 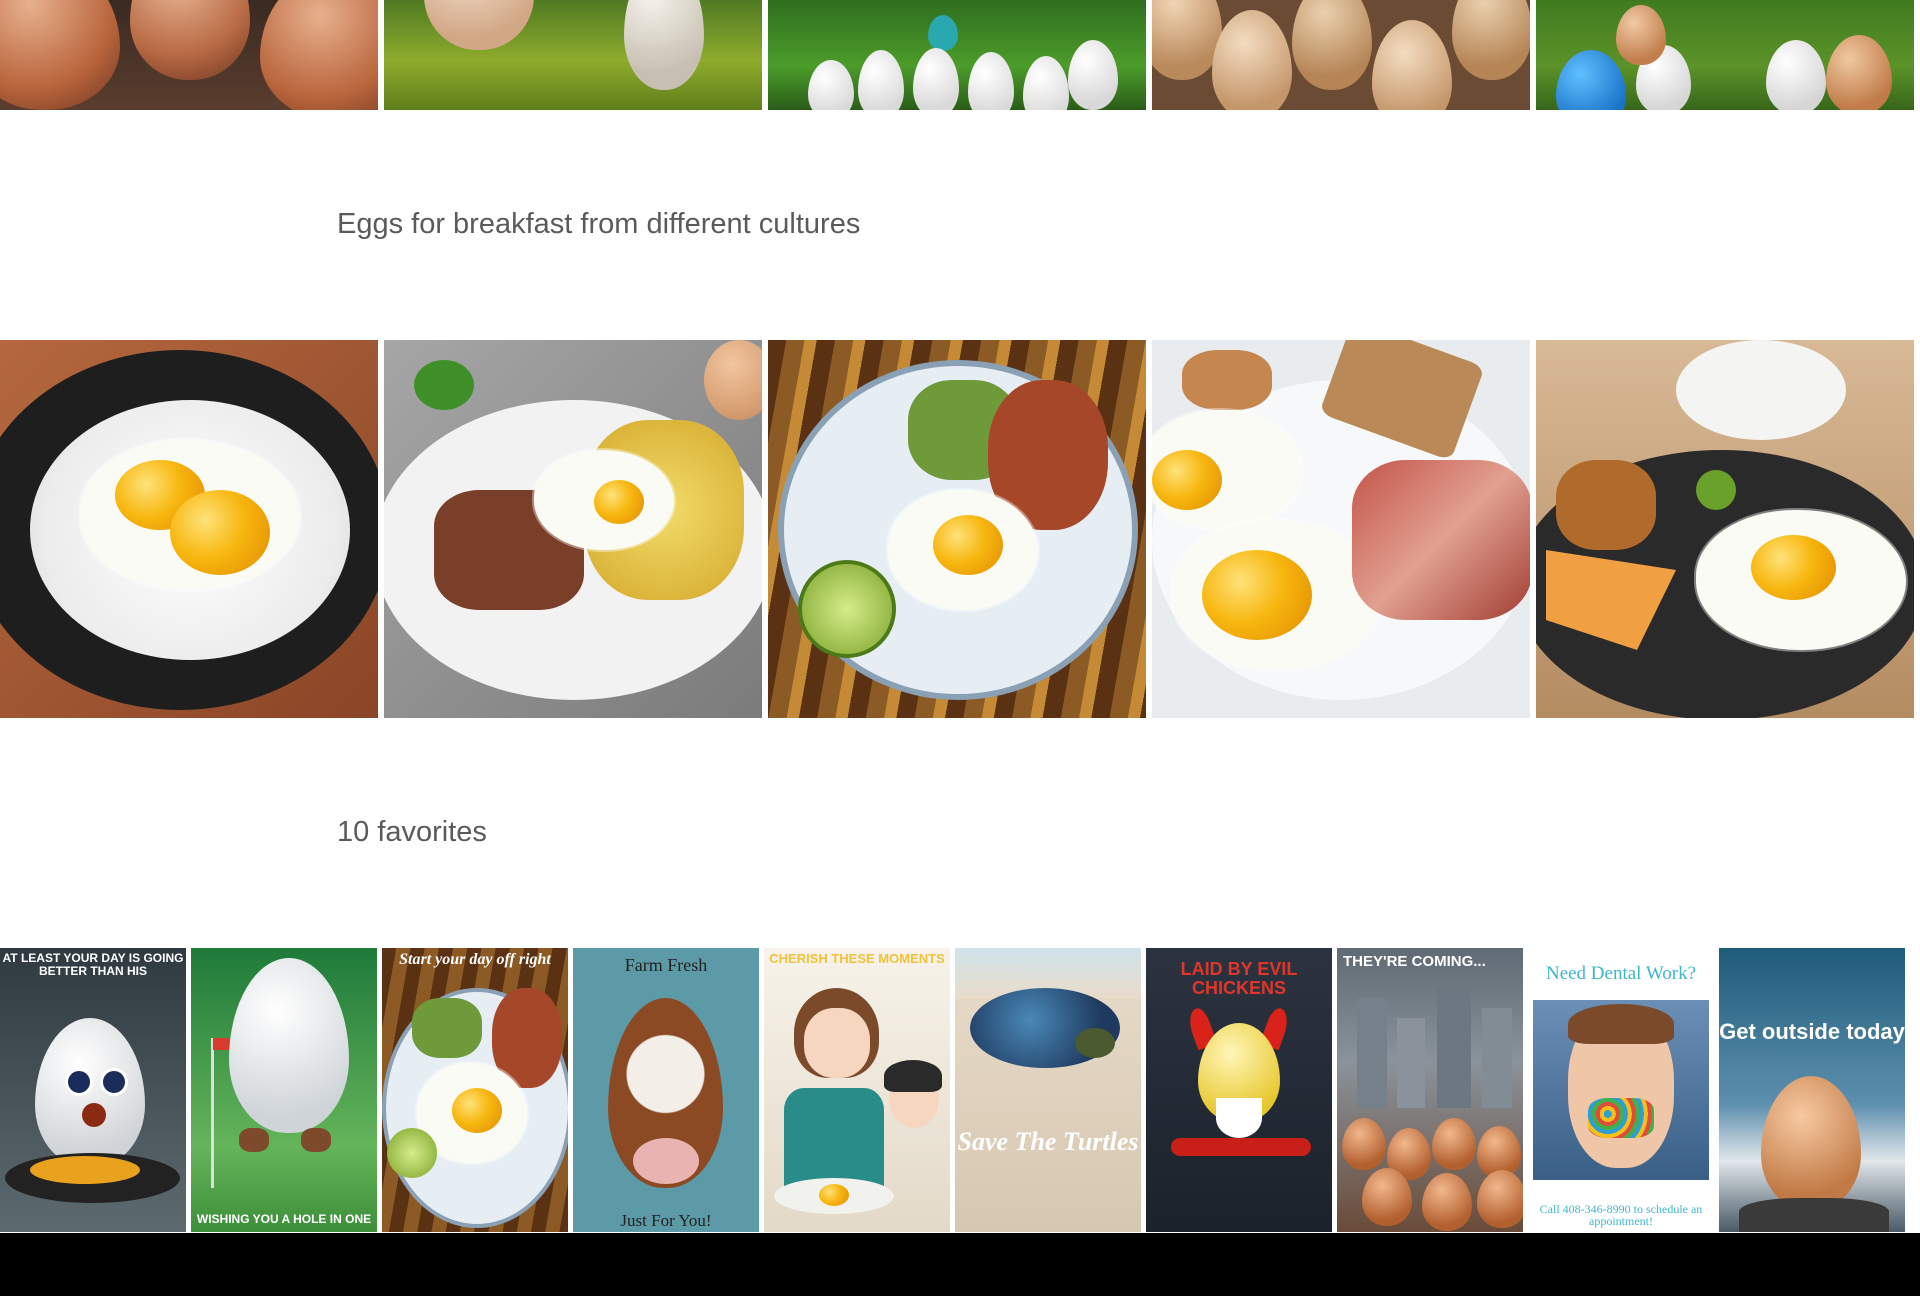 I want to click on section-title-favorites: 10 favorites, so click(x=412, y=832).